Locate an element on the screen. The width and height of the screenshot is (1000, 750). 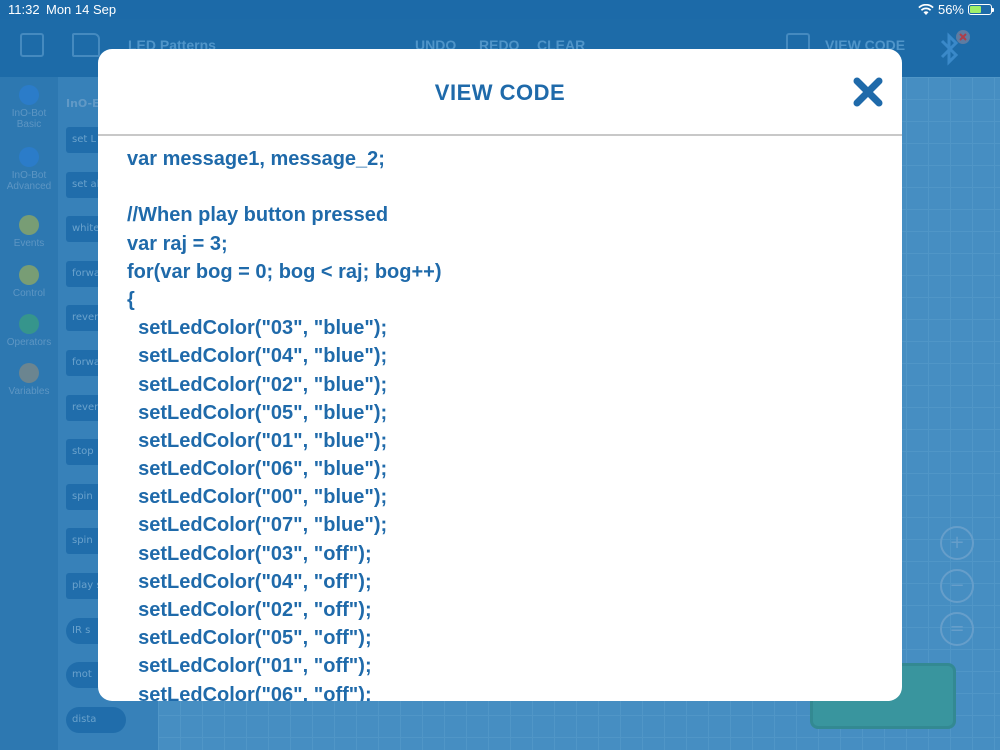
status-time: 11:32 is located at coordinates (24, 9).